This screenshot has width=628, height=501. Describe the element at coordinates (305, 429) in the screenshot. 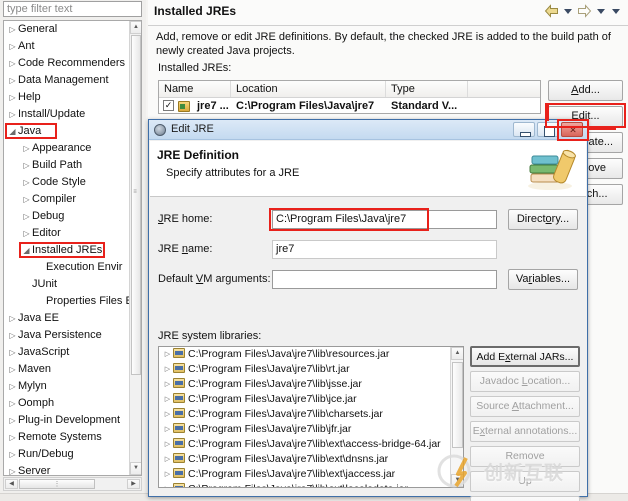

I see `list-item: ▷ C:\Program Files\Java\jre7\lib\jfr.jar` at that location.